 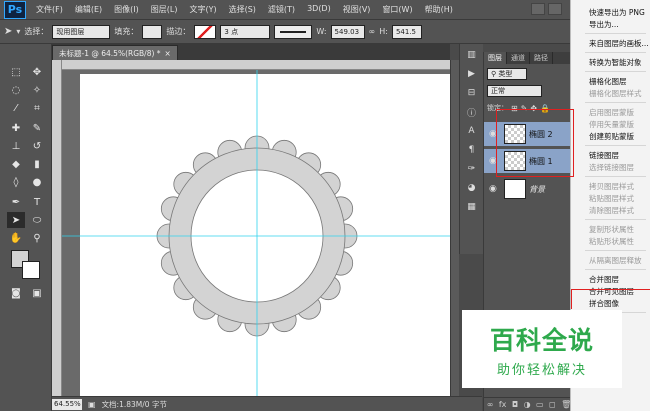 I want to click on vertical-scrollbar, so click(x=454, y=228).